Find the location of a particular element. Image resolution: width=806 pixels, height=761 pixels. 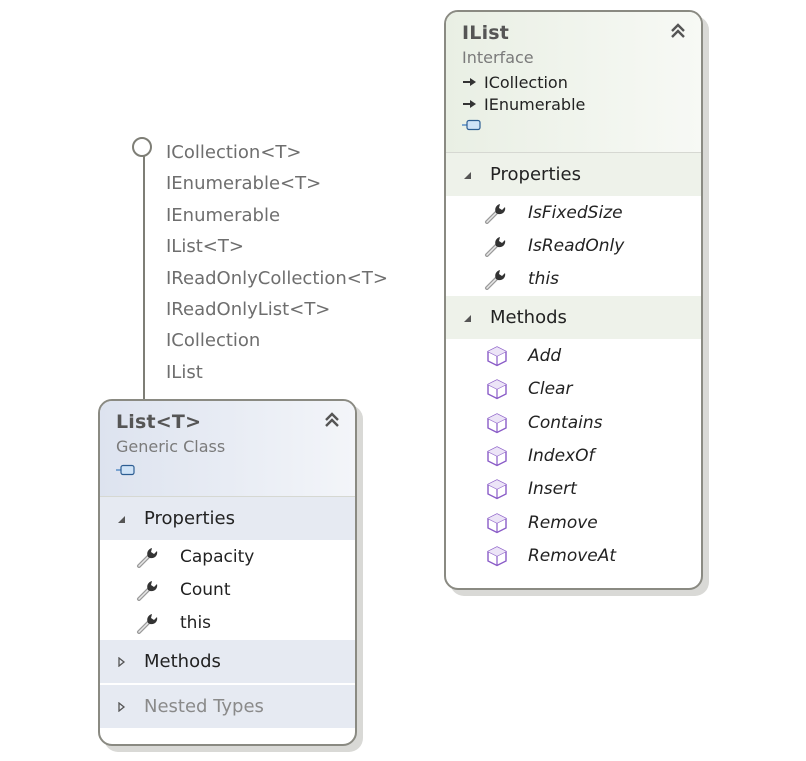

interface-label: IReadOnlyCollection<T> is located at coordinates (277, 282).